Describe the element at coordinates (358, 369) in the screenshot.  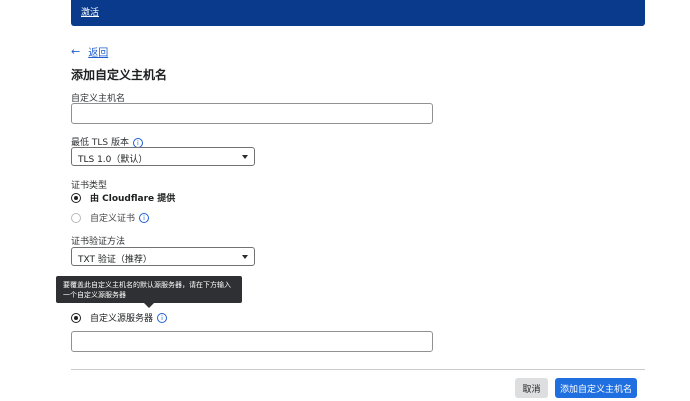
I see `footer-divider` at that location.